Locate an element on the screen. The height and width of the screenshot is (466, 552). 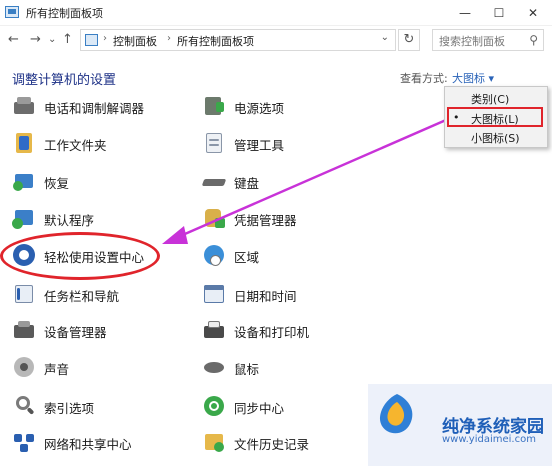
annotation-highlight-box is located at coordinates (495, 117).